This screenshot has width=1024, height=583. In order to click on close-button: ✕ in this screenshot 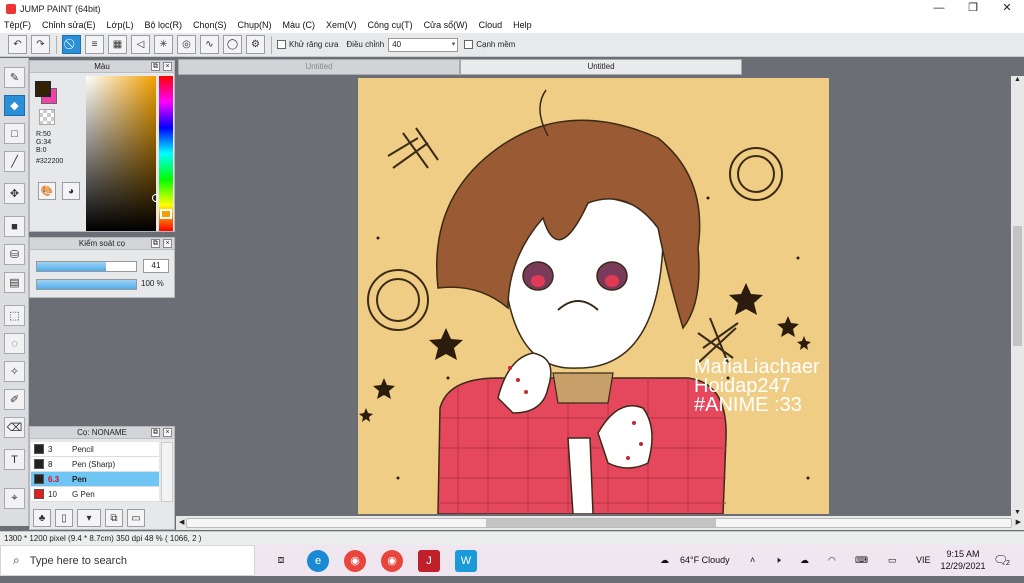, I will do `click(1007, 8)`.